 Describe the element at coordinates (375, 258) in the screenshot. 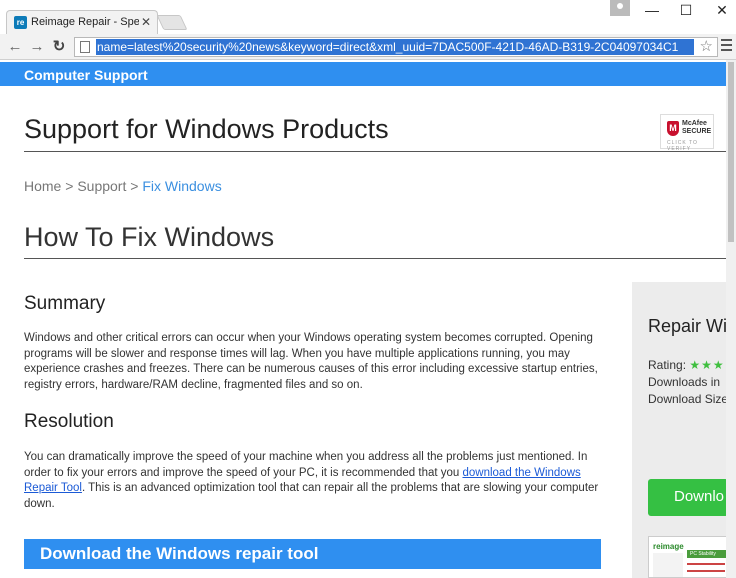

I see `section-divider` at that location.